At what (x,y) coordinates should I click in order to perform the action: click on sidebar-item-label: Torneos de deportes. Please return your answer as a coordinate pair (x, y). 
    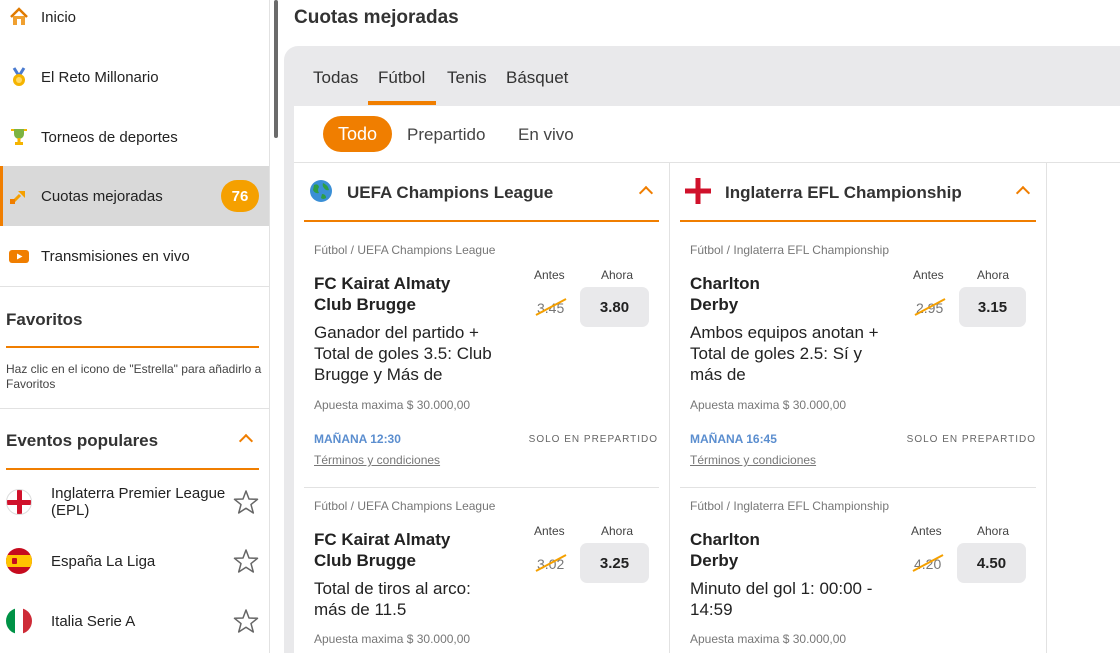
    Looking at the image, I should click on (109, 137).